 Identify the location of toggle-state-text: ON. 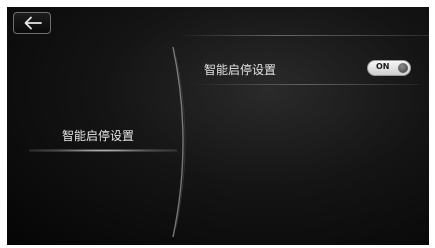
(383, 66).